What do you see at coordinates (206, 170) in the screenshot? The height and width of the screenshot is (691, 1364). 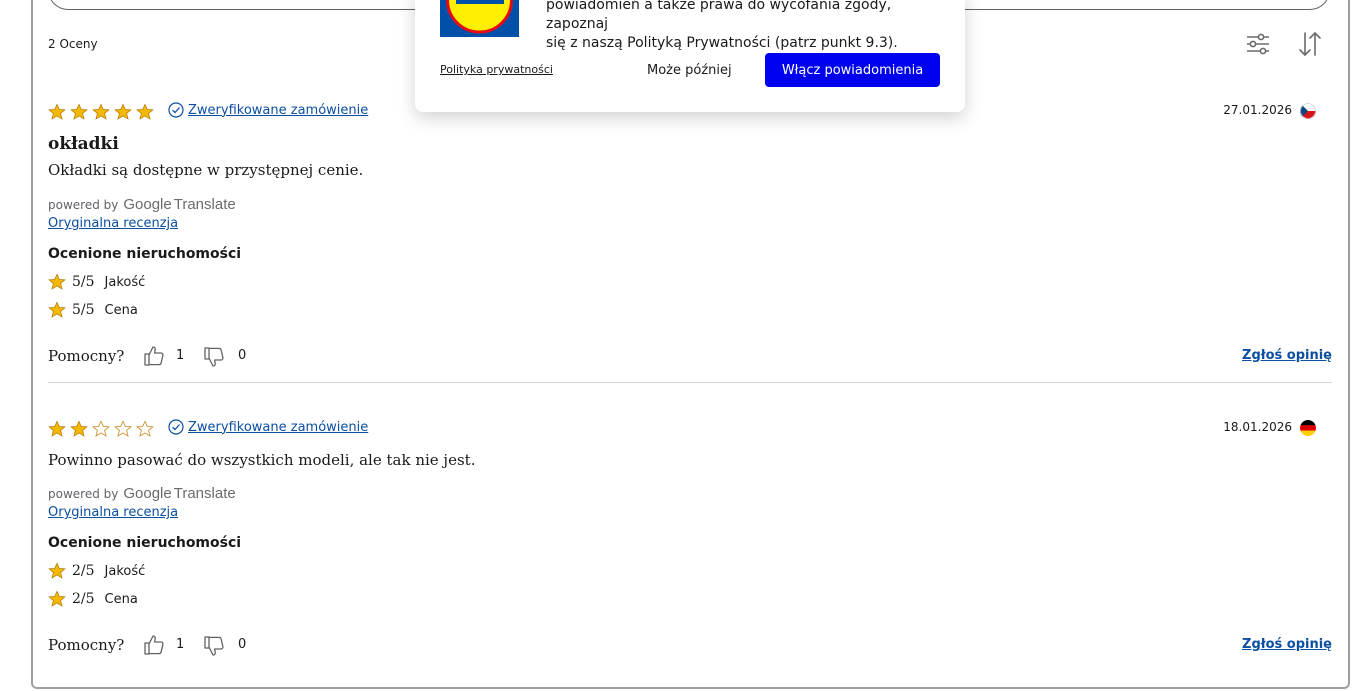 I see `review-text: Okładki są dostępne w przystępnej cenie.` at bounding box center [206, 170].